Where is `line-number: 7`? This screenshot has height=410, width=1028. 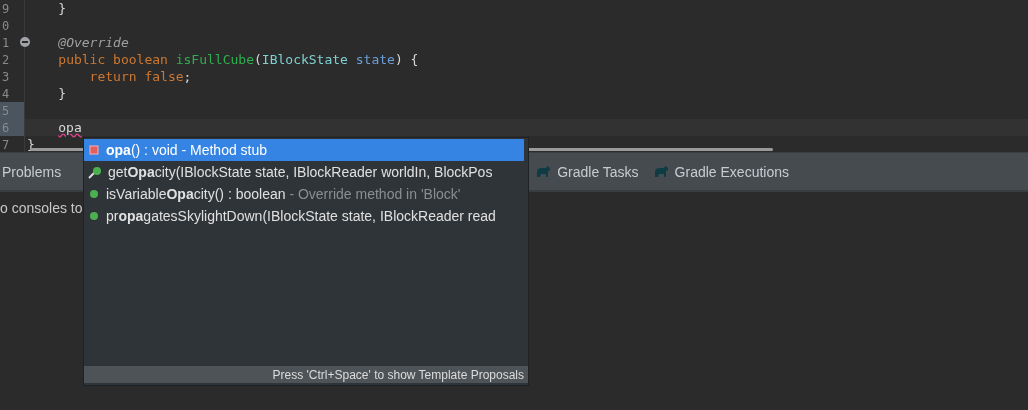
line-number: 7 is located at coordinates (6, 144).